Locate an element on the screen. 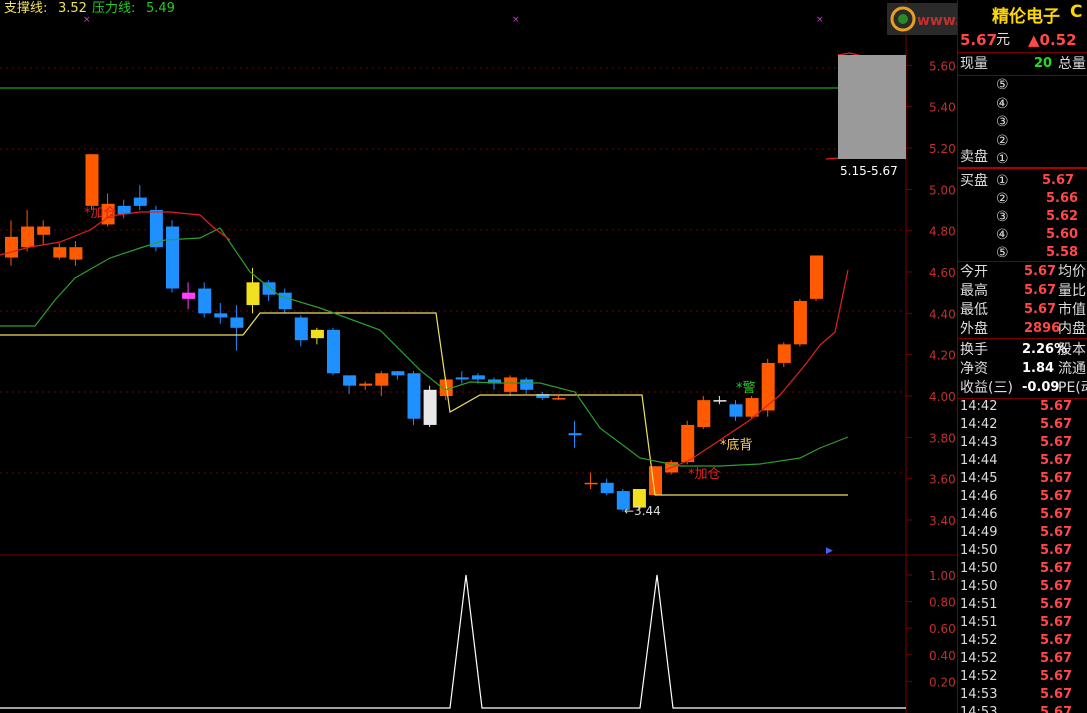  resistance-label: 压力线: is located at coordinates (113, 8).